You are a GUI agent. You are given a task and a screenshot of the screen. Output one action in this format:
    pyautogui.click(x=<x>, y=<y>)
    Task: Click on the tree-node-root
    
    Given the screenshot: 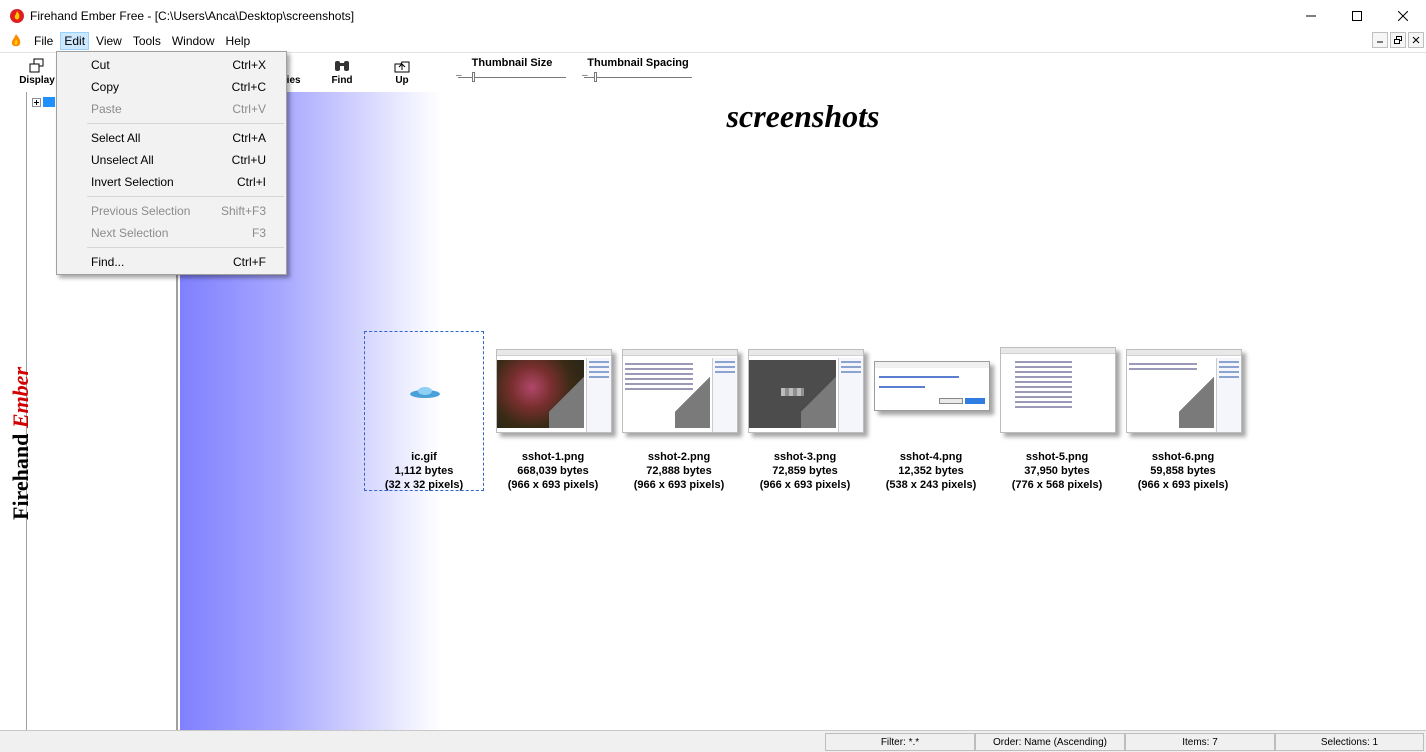 What is the action you would take?
    pyautogui.click(x=43, y=102)
    